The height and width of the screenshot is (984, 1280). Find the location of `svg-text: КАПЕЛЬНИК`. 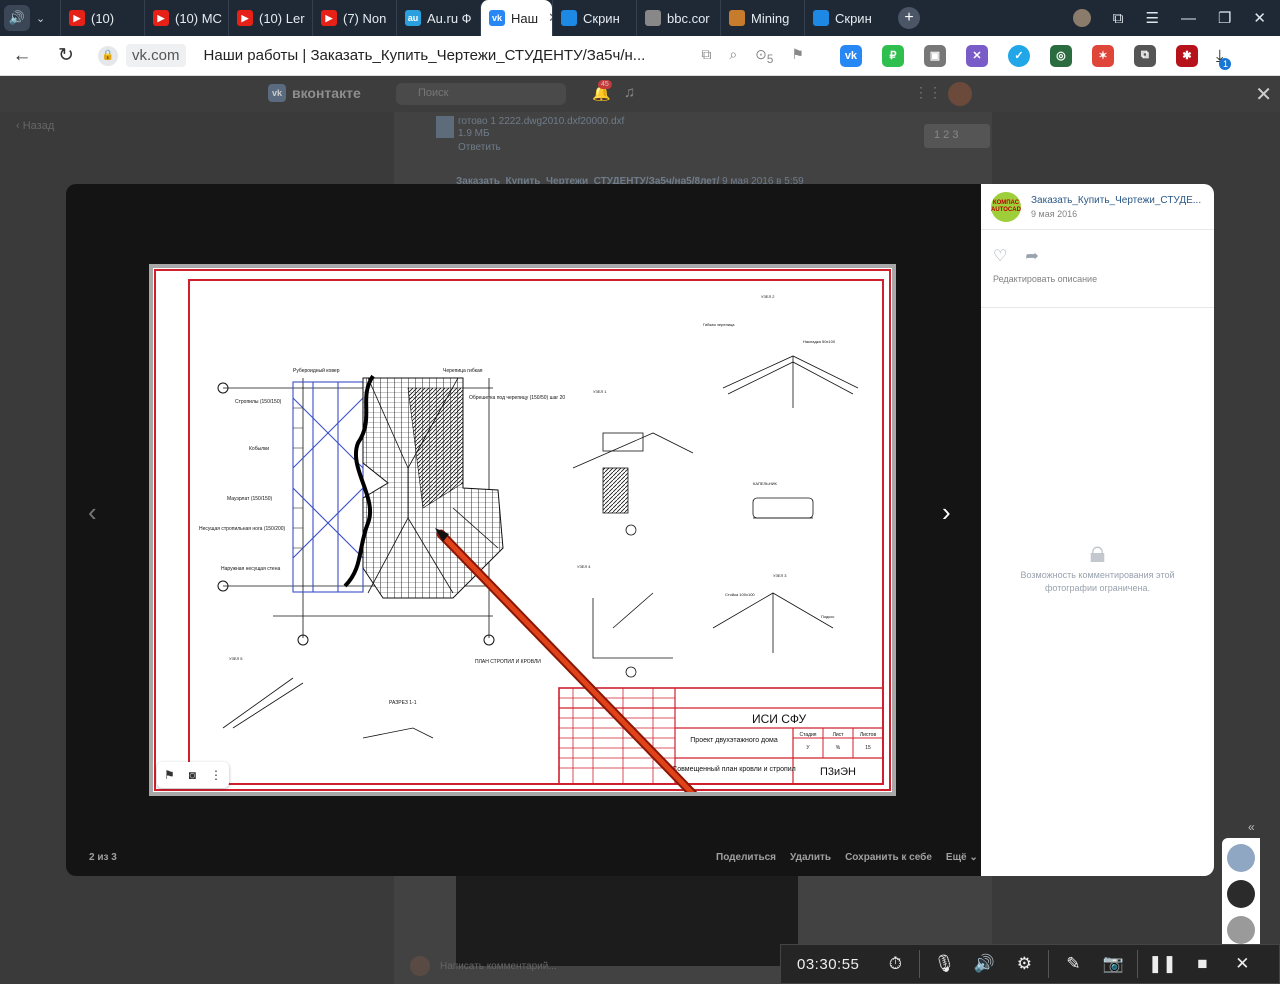

svg-text: КАПЕЛЬНИК is located at coordinates (765, 483).